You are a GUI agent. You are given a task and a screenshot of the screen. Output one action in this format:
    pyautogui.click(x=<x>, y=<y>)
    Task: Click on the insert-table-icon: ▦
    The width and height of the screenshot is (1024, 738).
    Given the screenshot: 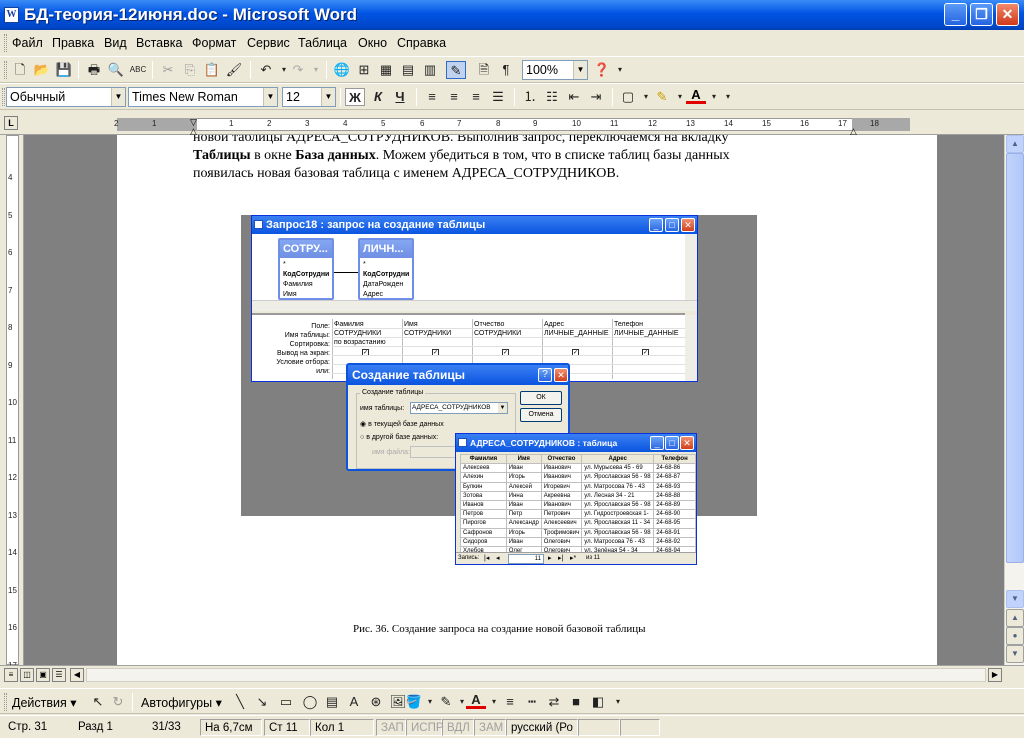 What is the action you would take?
    pyautogui.click(x=386, y=70)
    